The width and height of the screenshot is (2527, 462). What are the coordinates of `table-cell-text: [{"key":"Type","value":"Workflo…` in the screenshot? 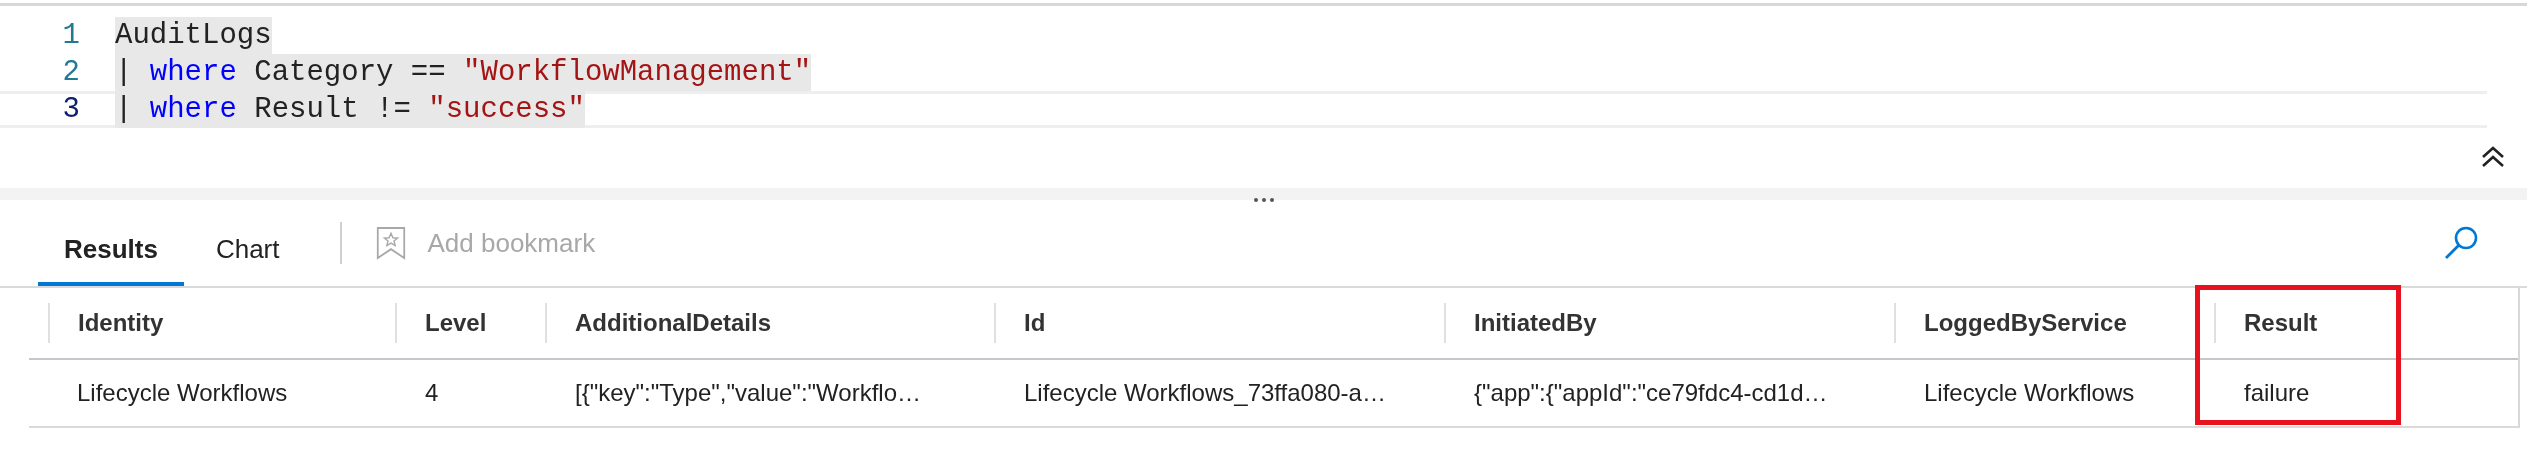 It's located at (748, 393).